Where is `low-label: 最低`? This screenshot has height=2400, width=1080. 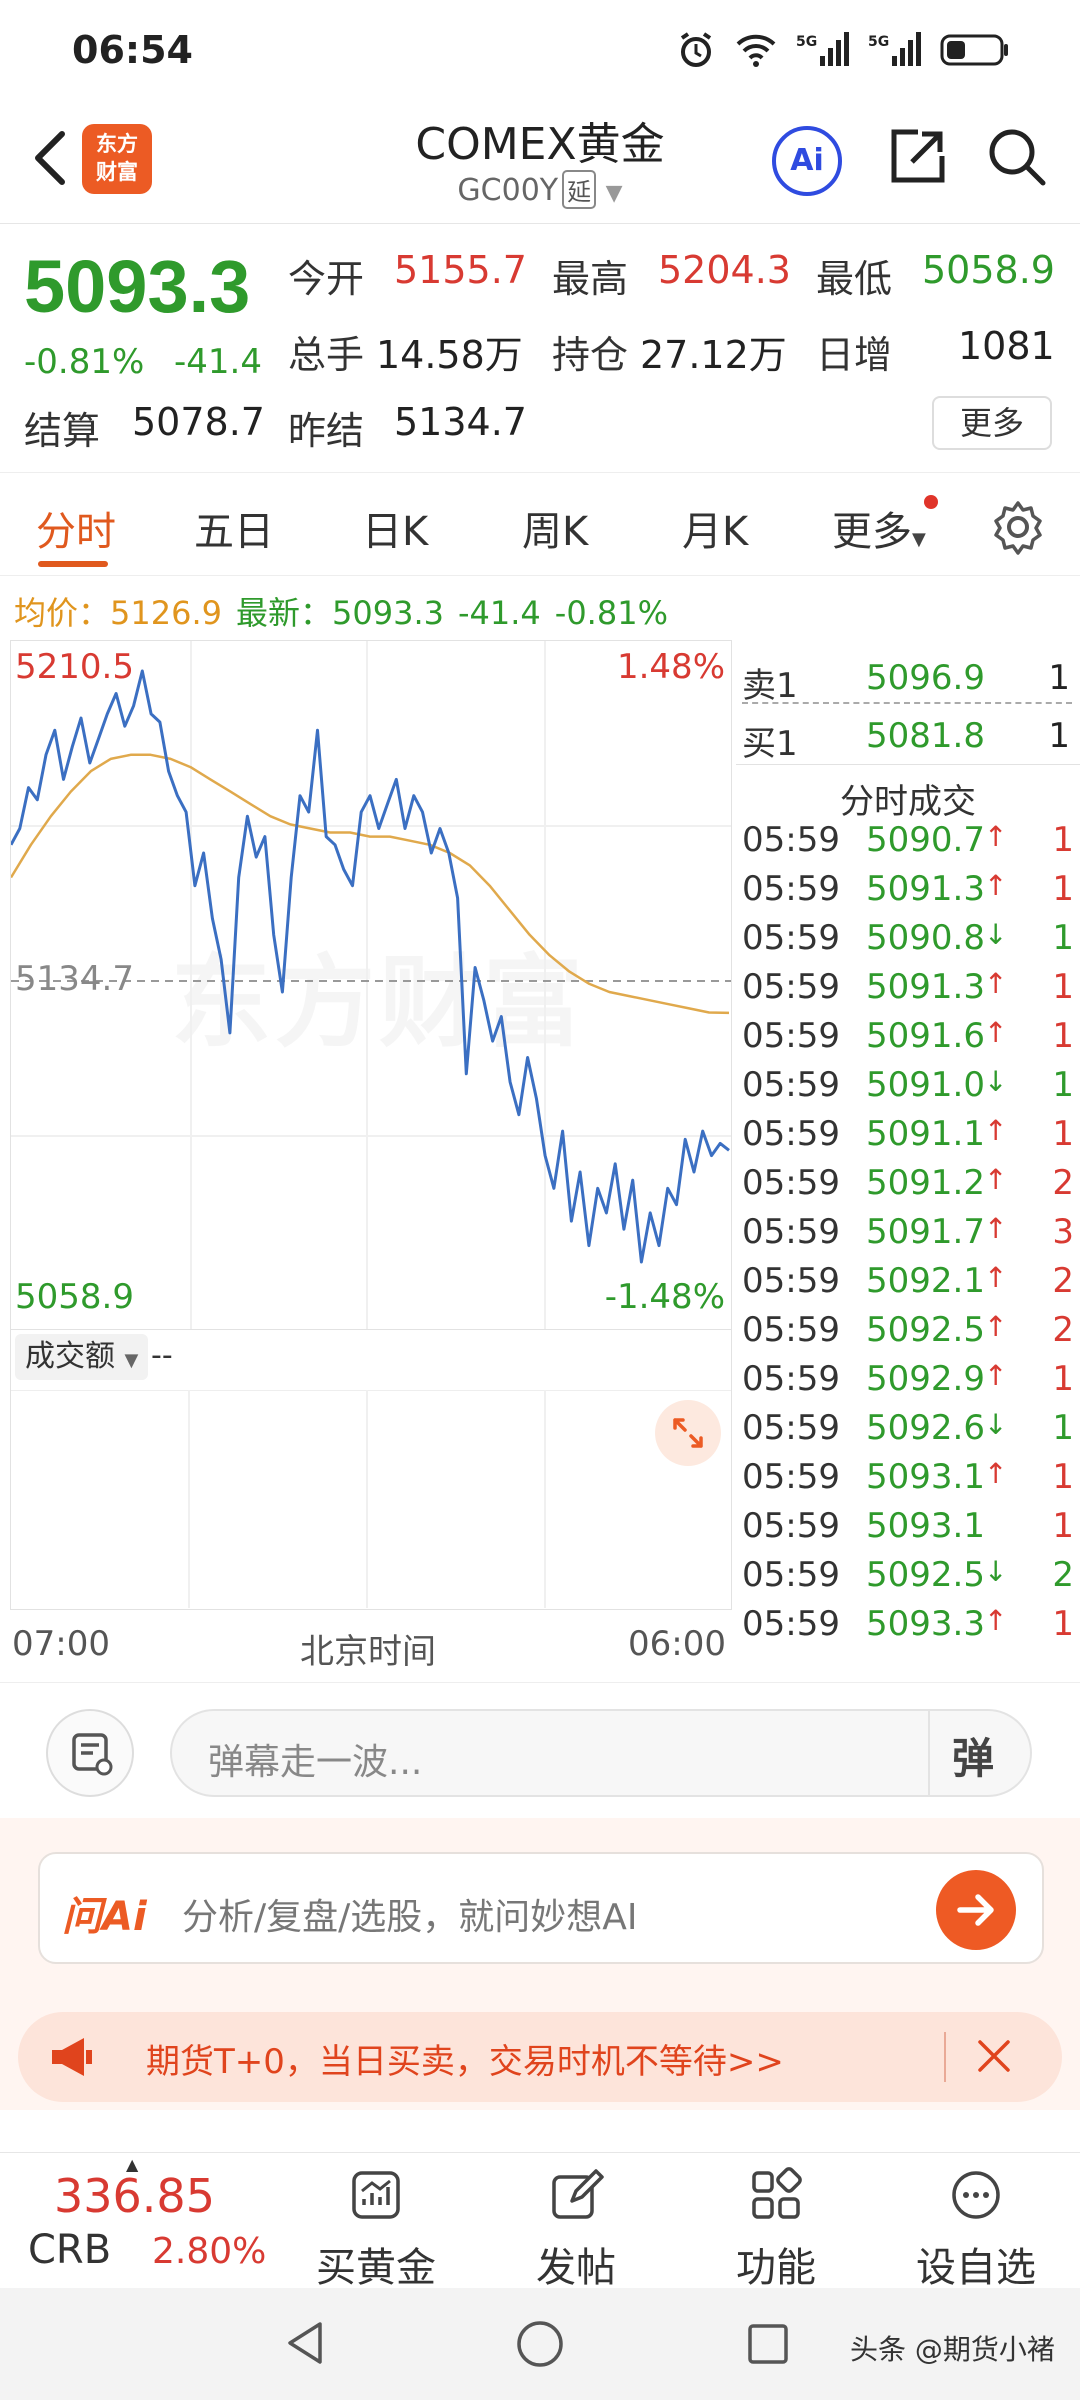
low-label: 最低 is located at coordinates (854, 279).